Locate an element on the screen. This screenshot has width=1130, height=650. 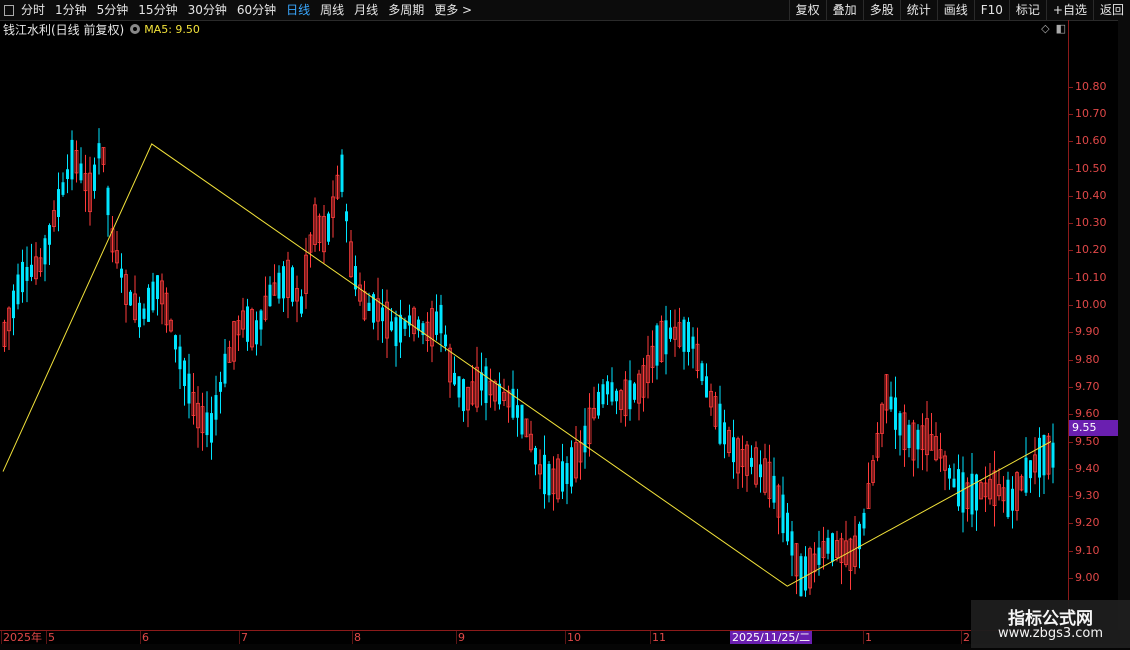
date-label: 6 is located at coordinates (145, 637).